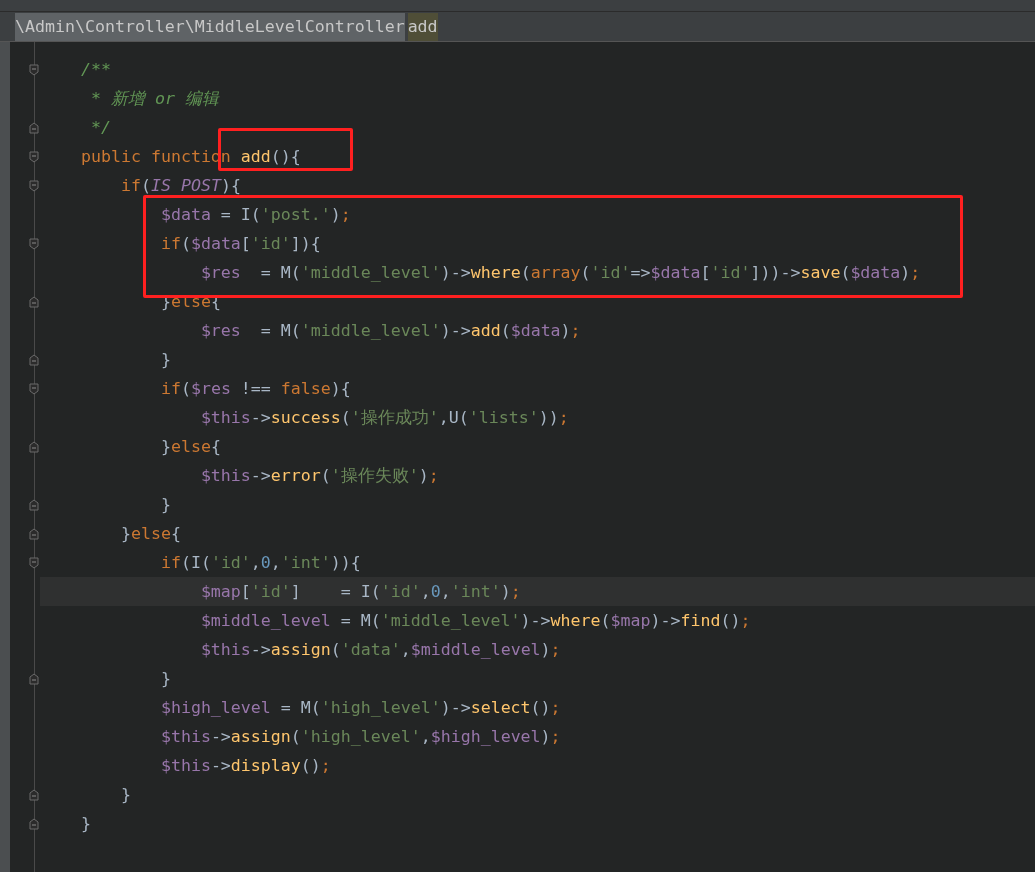 This screenshot has width=1035, height=872. What do you see at coordinates (154, 98) in the screenshot?
I see `code-line: * 新增 or 编辑` at bounding box center [154, 98].